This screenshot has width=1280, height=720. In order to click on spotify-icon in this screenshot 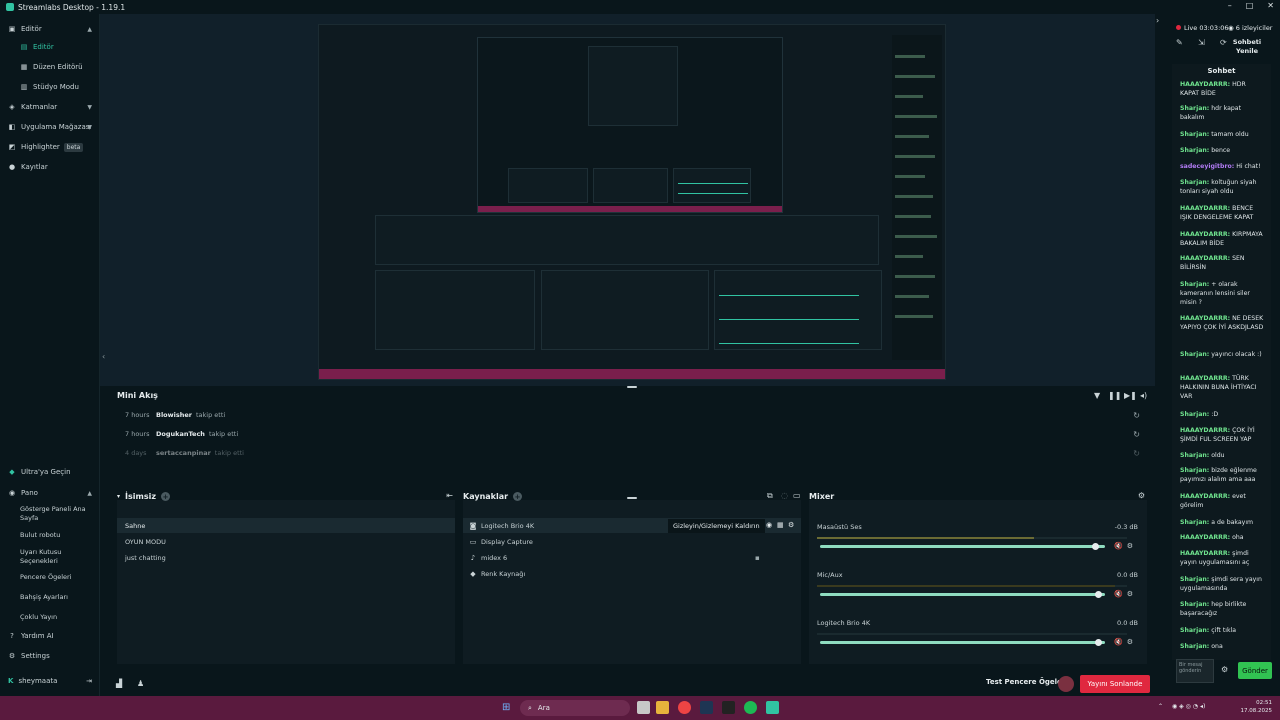, I will do `click(750, 707)`.